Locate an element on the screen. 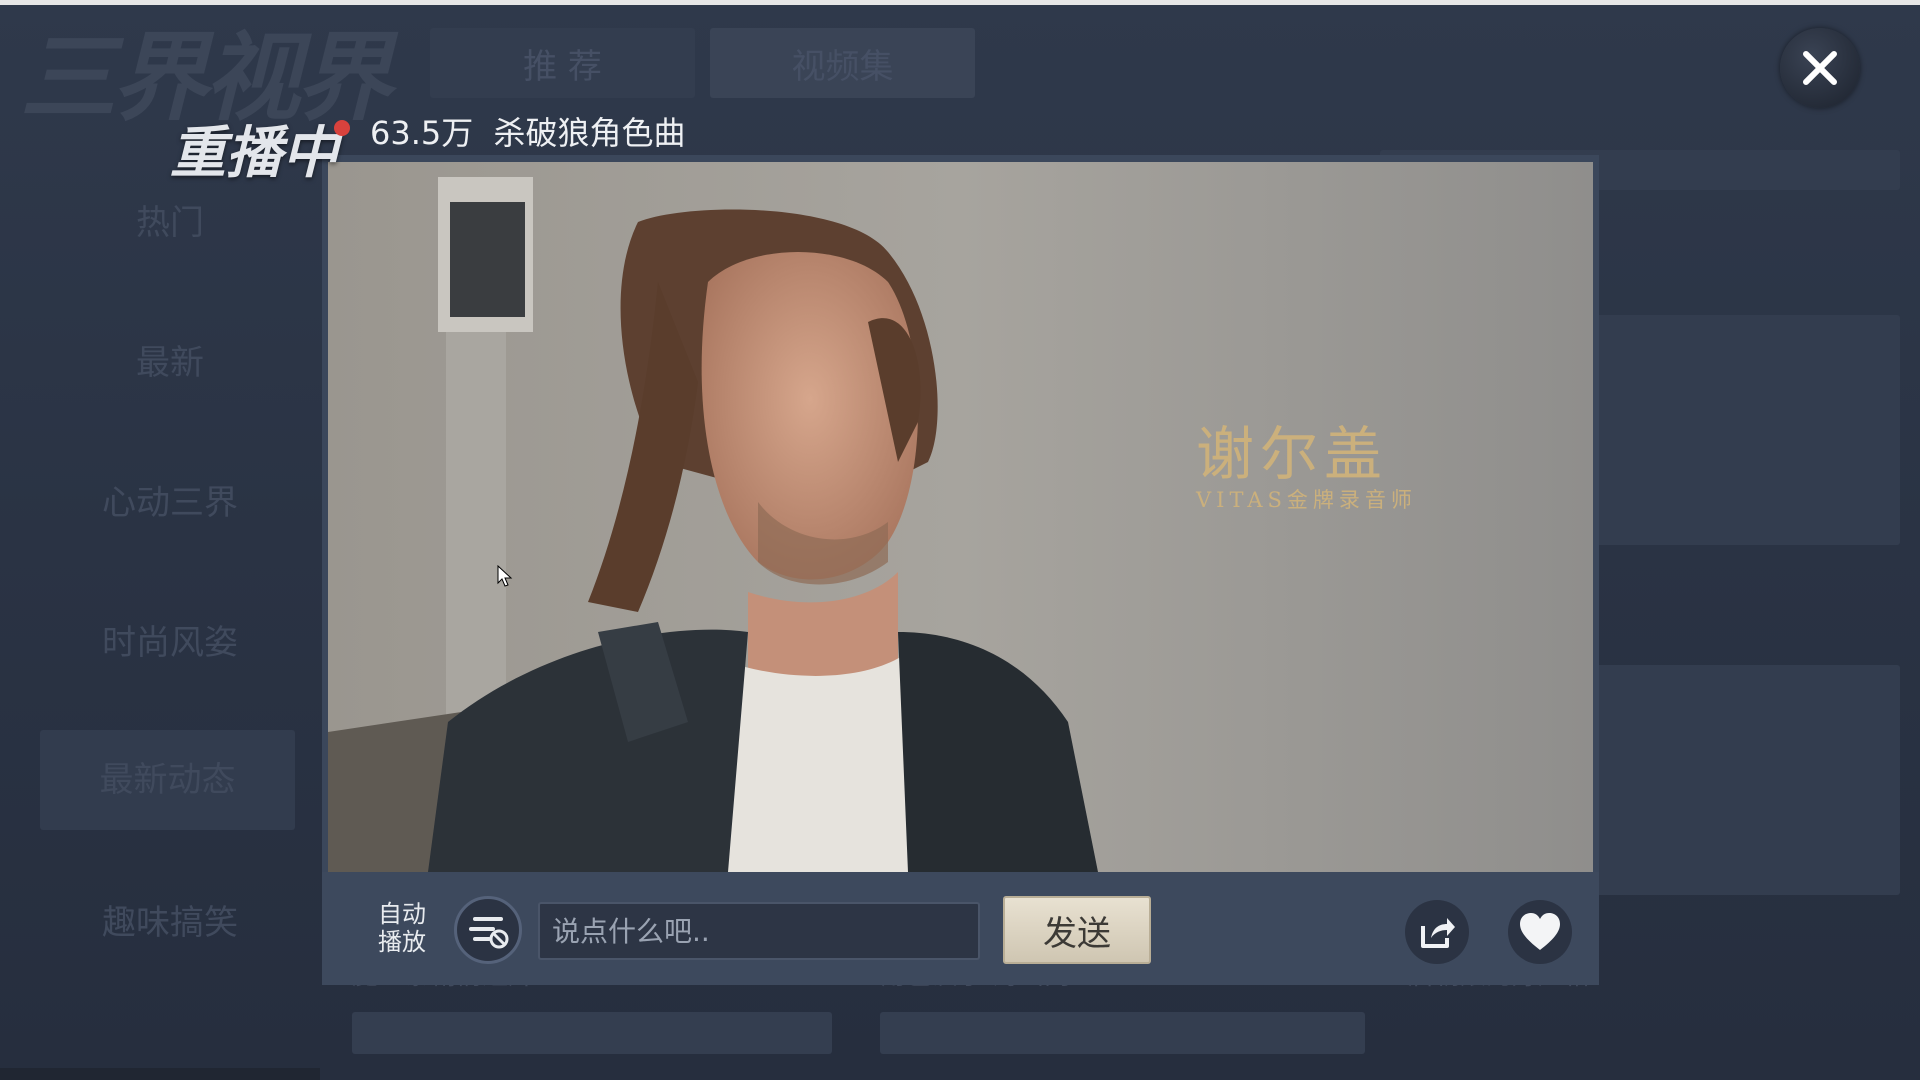 Image resolution: width=1920 pixels, height=1080 pixels. danmaku-toggle-icon is located at coordinates (489, 933).